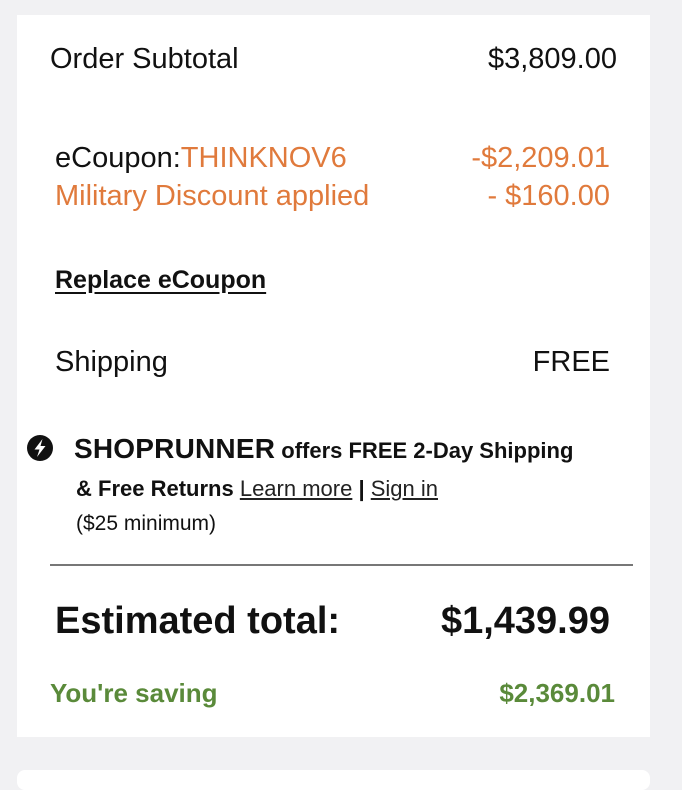 This screenshot has width=682, height=790. I want to click on shoprunner-returns: & Free Returns Learn more | Sign in, so click(257, 489).